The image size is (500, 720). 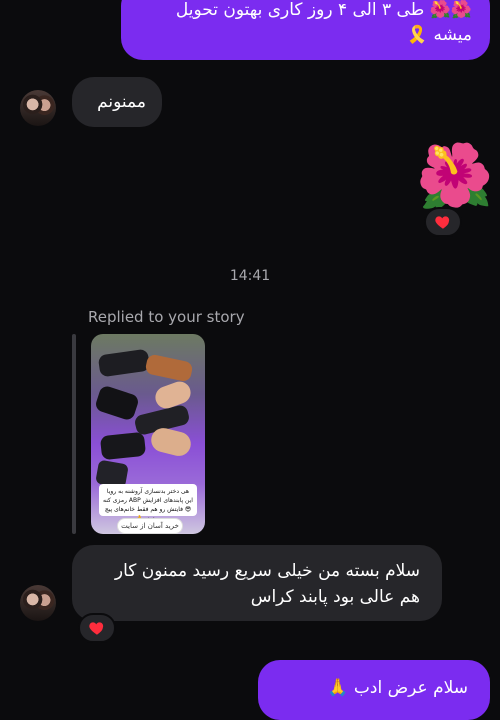 What do you see at coordinates (454, 176) in the screenshot?
I see `flower-sticker: 🌺` at bounding box center [454, 176].